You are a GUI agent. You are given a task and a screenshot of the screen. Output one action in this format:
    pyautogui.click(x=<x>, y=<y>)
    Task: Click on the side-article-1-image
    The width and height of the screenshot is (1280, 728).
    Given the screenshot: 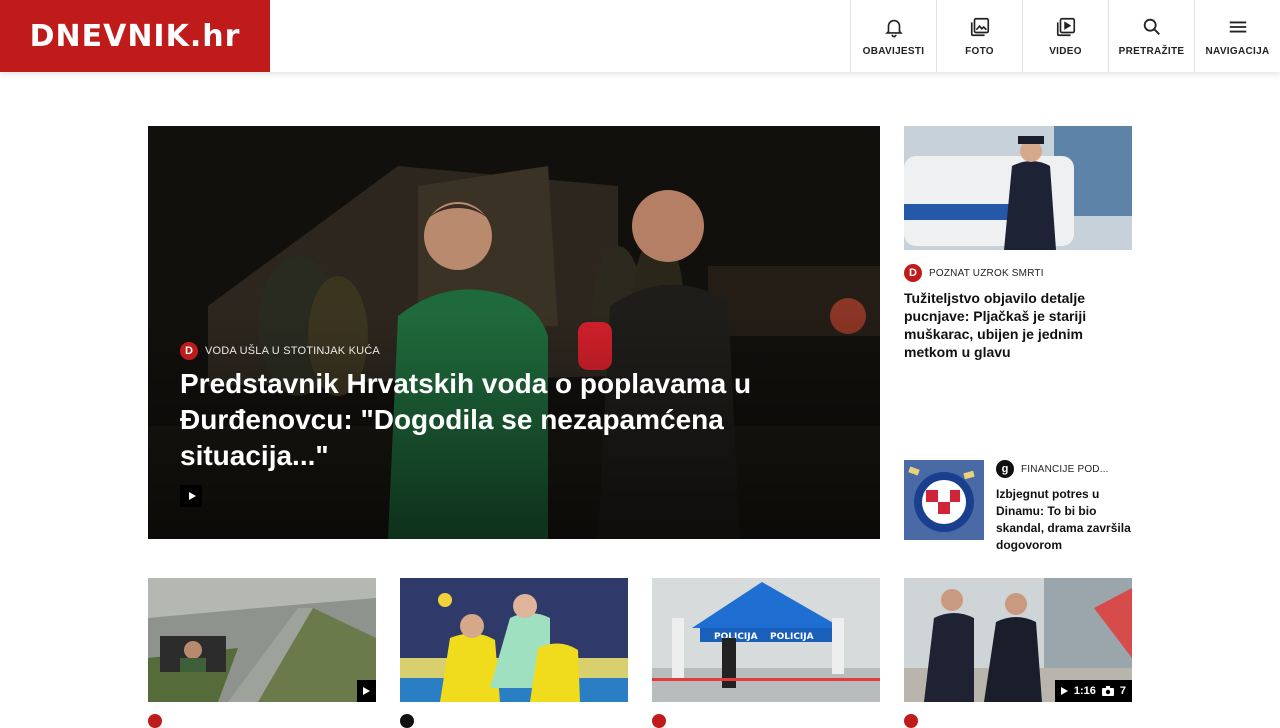 What is the action you would take?
    pyautogui.click(x=1018, y=188)
    